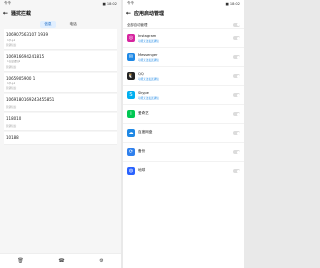 This screenshot has height=268, width=320. Describe the element at coordinates (145, 132) in the screenshot. I see `app-name: 百度网盘` at that location.